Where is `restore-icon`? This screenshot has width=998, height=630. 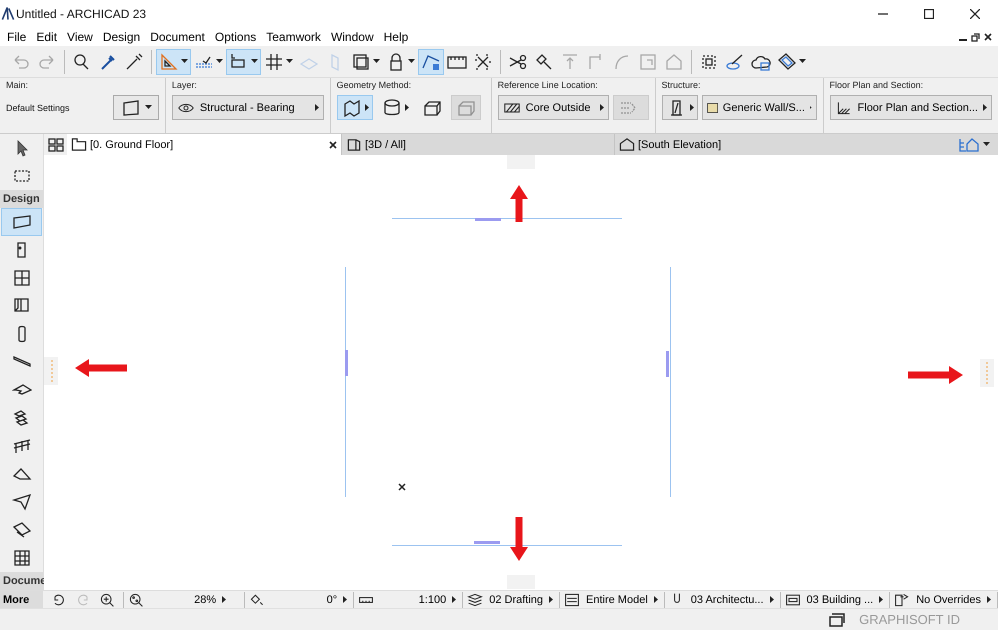 restore-icon is located at coordinates (975, 37).